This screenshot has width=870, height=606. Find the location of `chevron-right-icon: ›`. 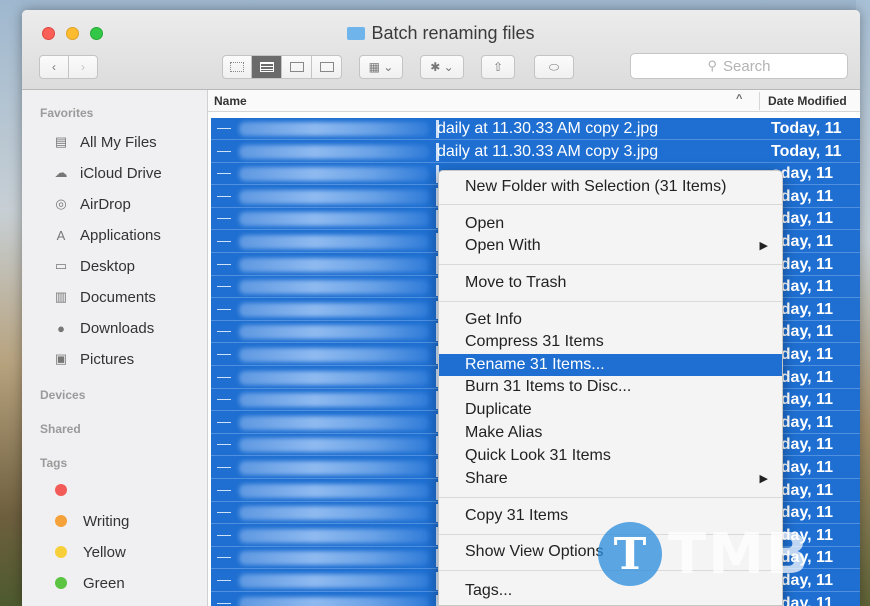

chevron-right-icon: › is located at coordinates (83, 67).